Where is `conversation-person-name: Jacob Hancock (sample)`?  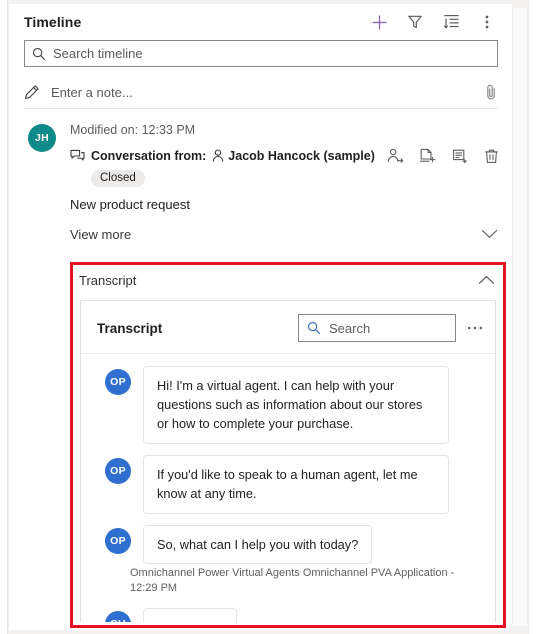 conversation-person-name: Jacob Hancock (sample) is located at coordinates (301, 156).